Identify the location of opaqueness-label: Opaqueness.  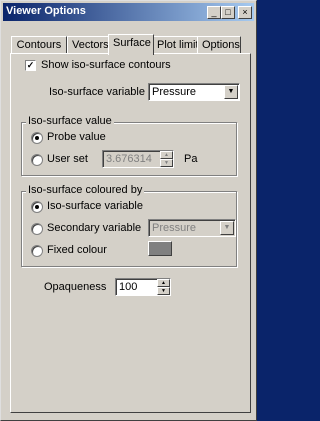
(75, 287).